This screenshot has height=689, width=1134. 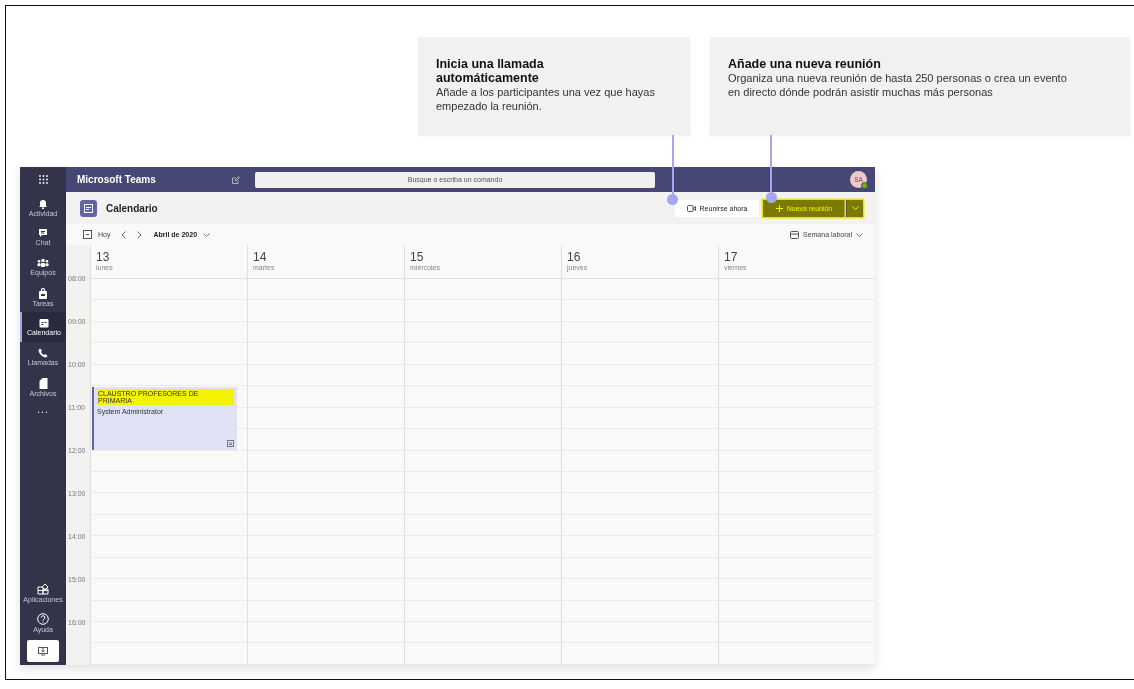 I want to click on callout-title: Añade una nueva reunión, so click(x=805, y=64).